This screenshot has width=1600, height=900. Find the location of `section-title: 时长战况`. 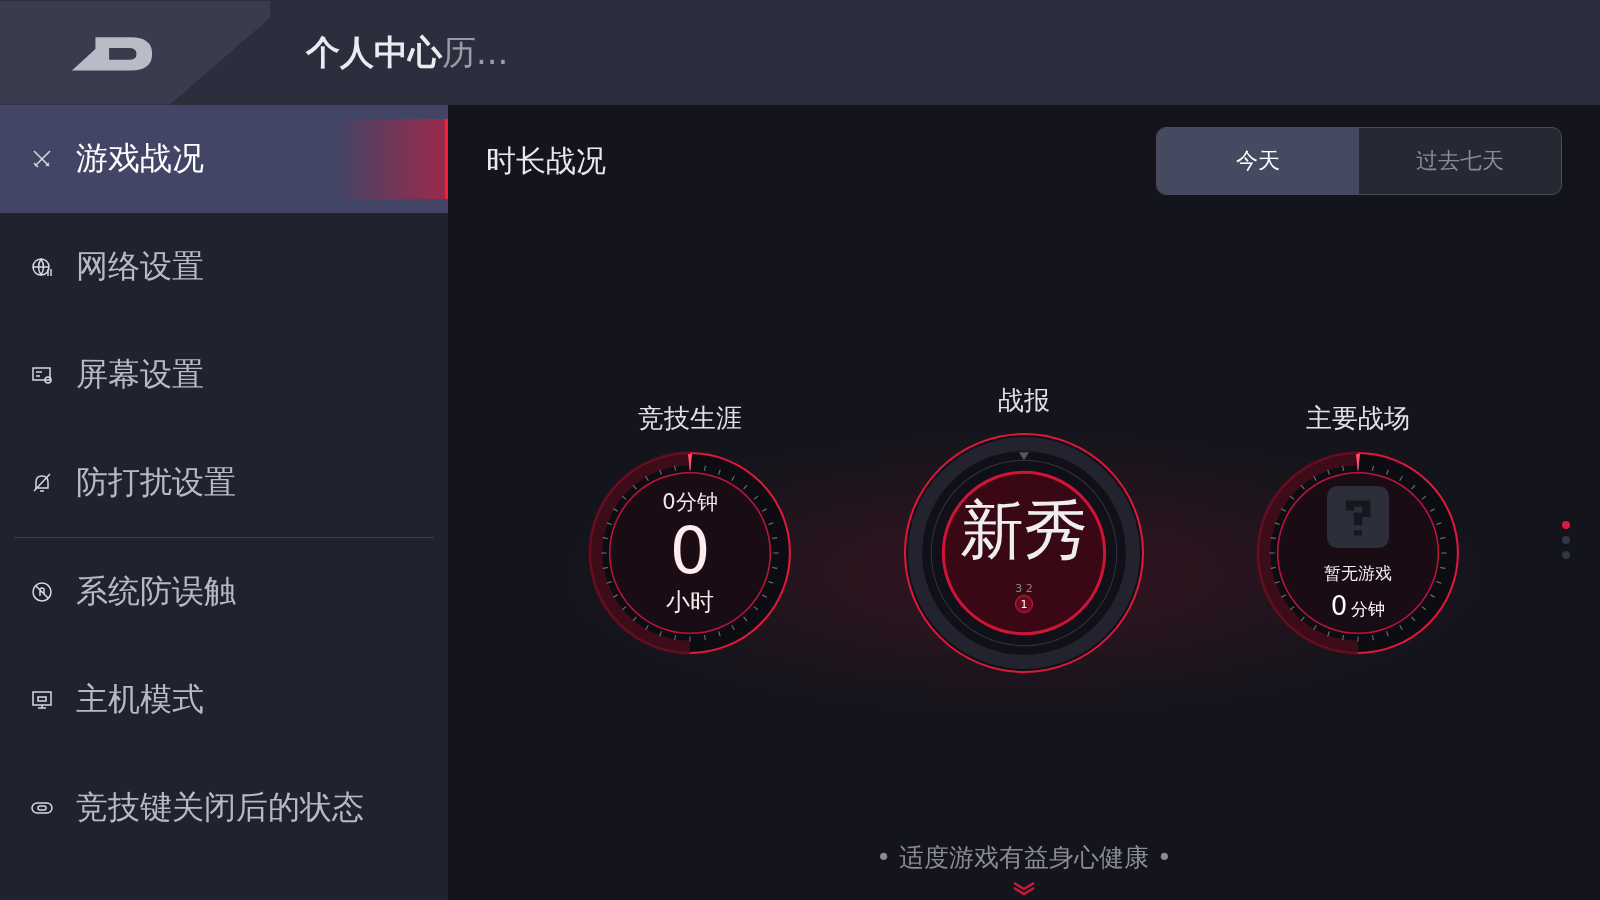

section-title: 时长战况 is located at coordinates (546, 160).